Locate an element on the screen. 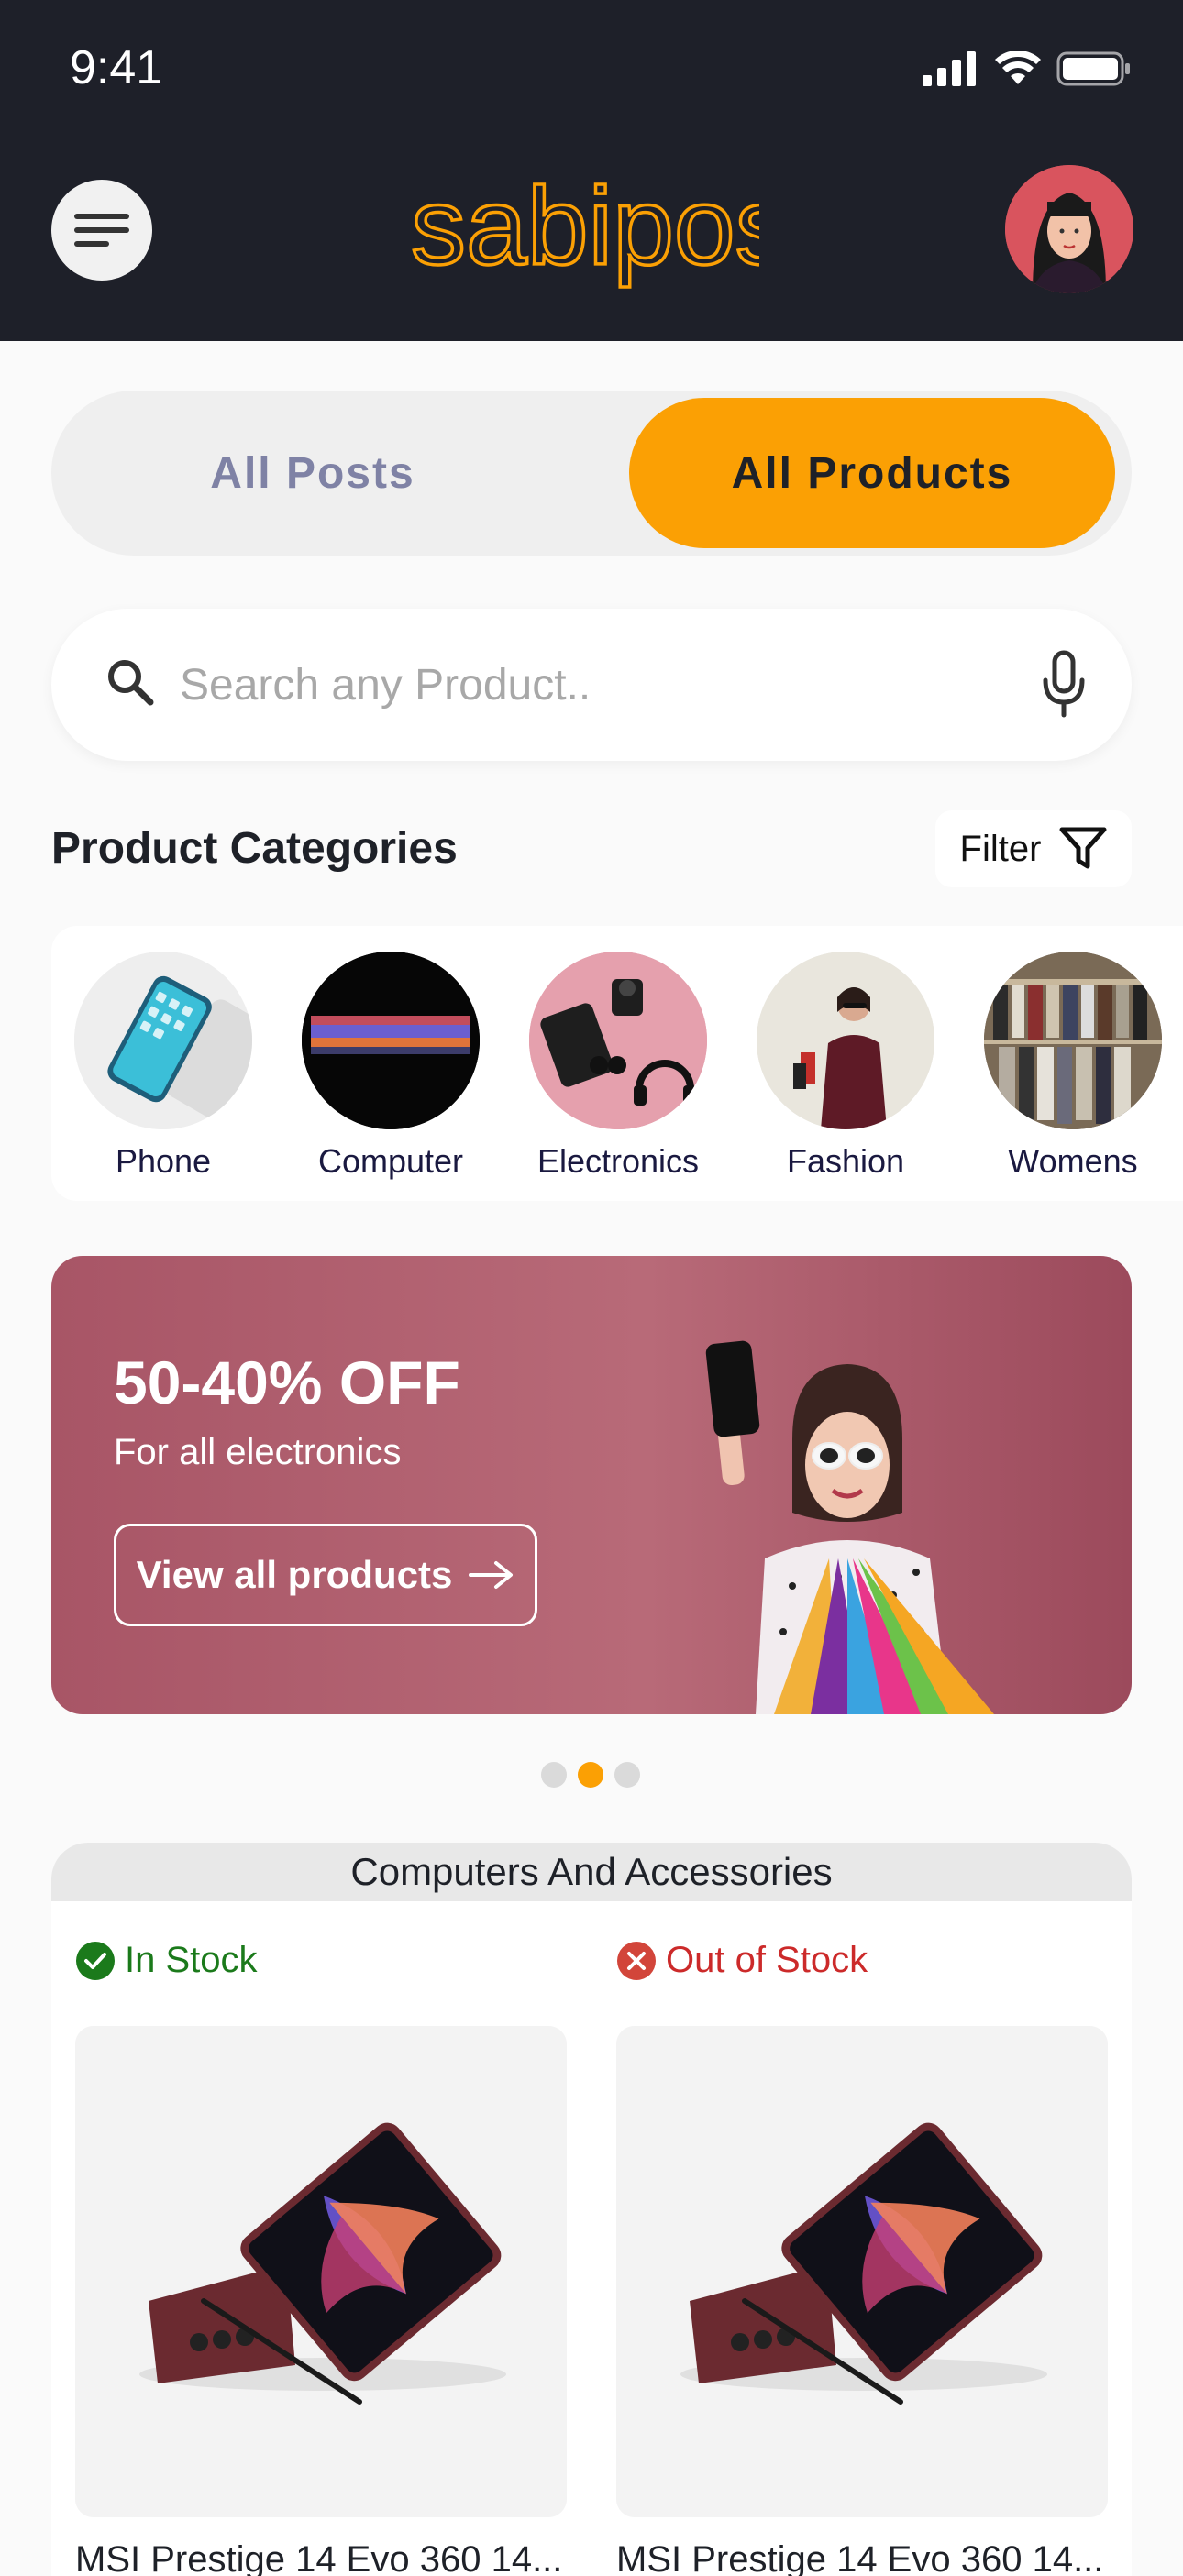 This screenshot has height=2576, width=1183. computer-image is located at coordinates (391, 1040).